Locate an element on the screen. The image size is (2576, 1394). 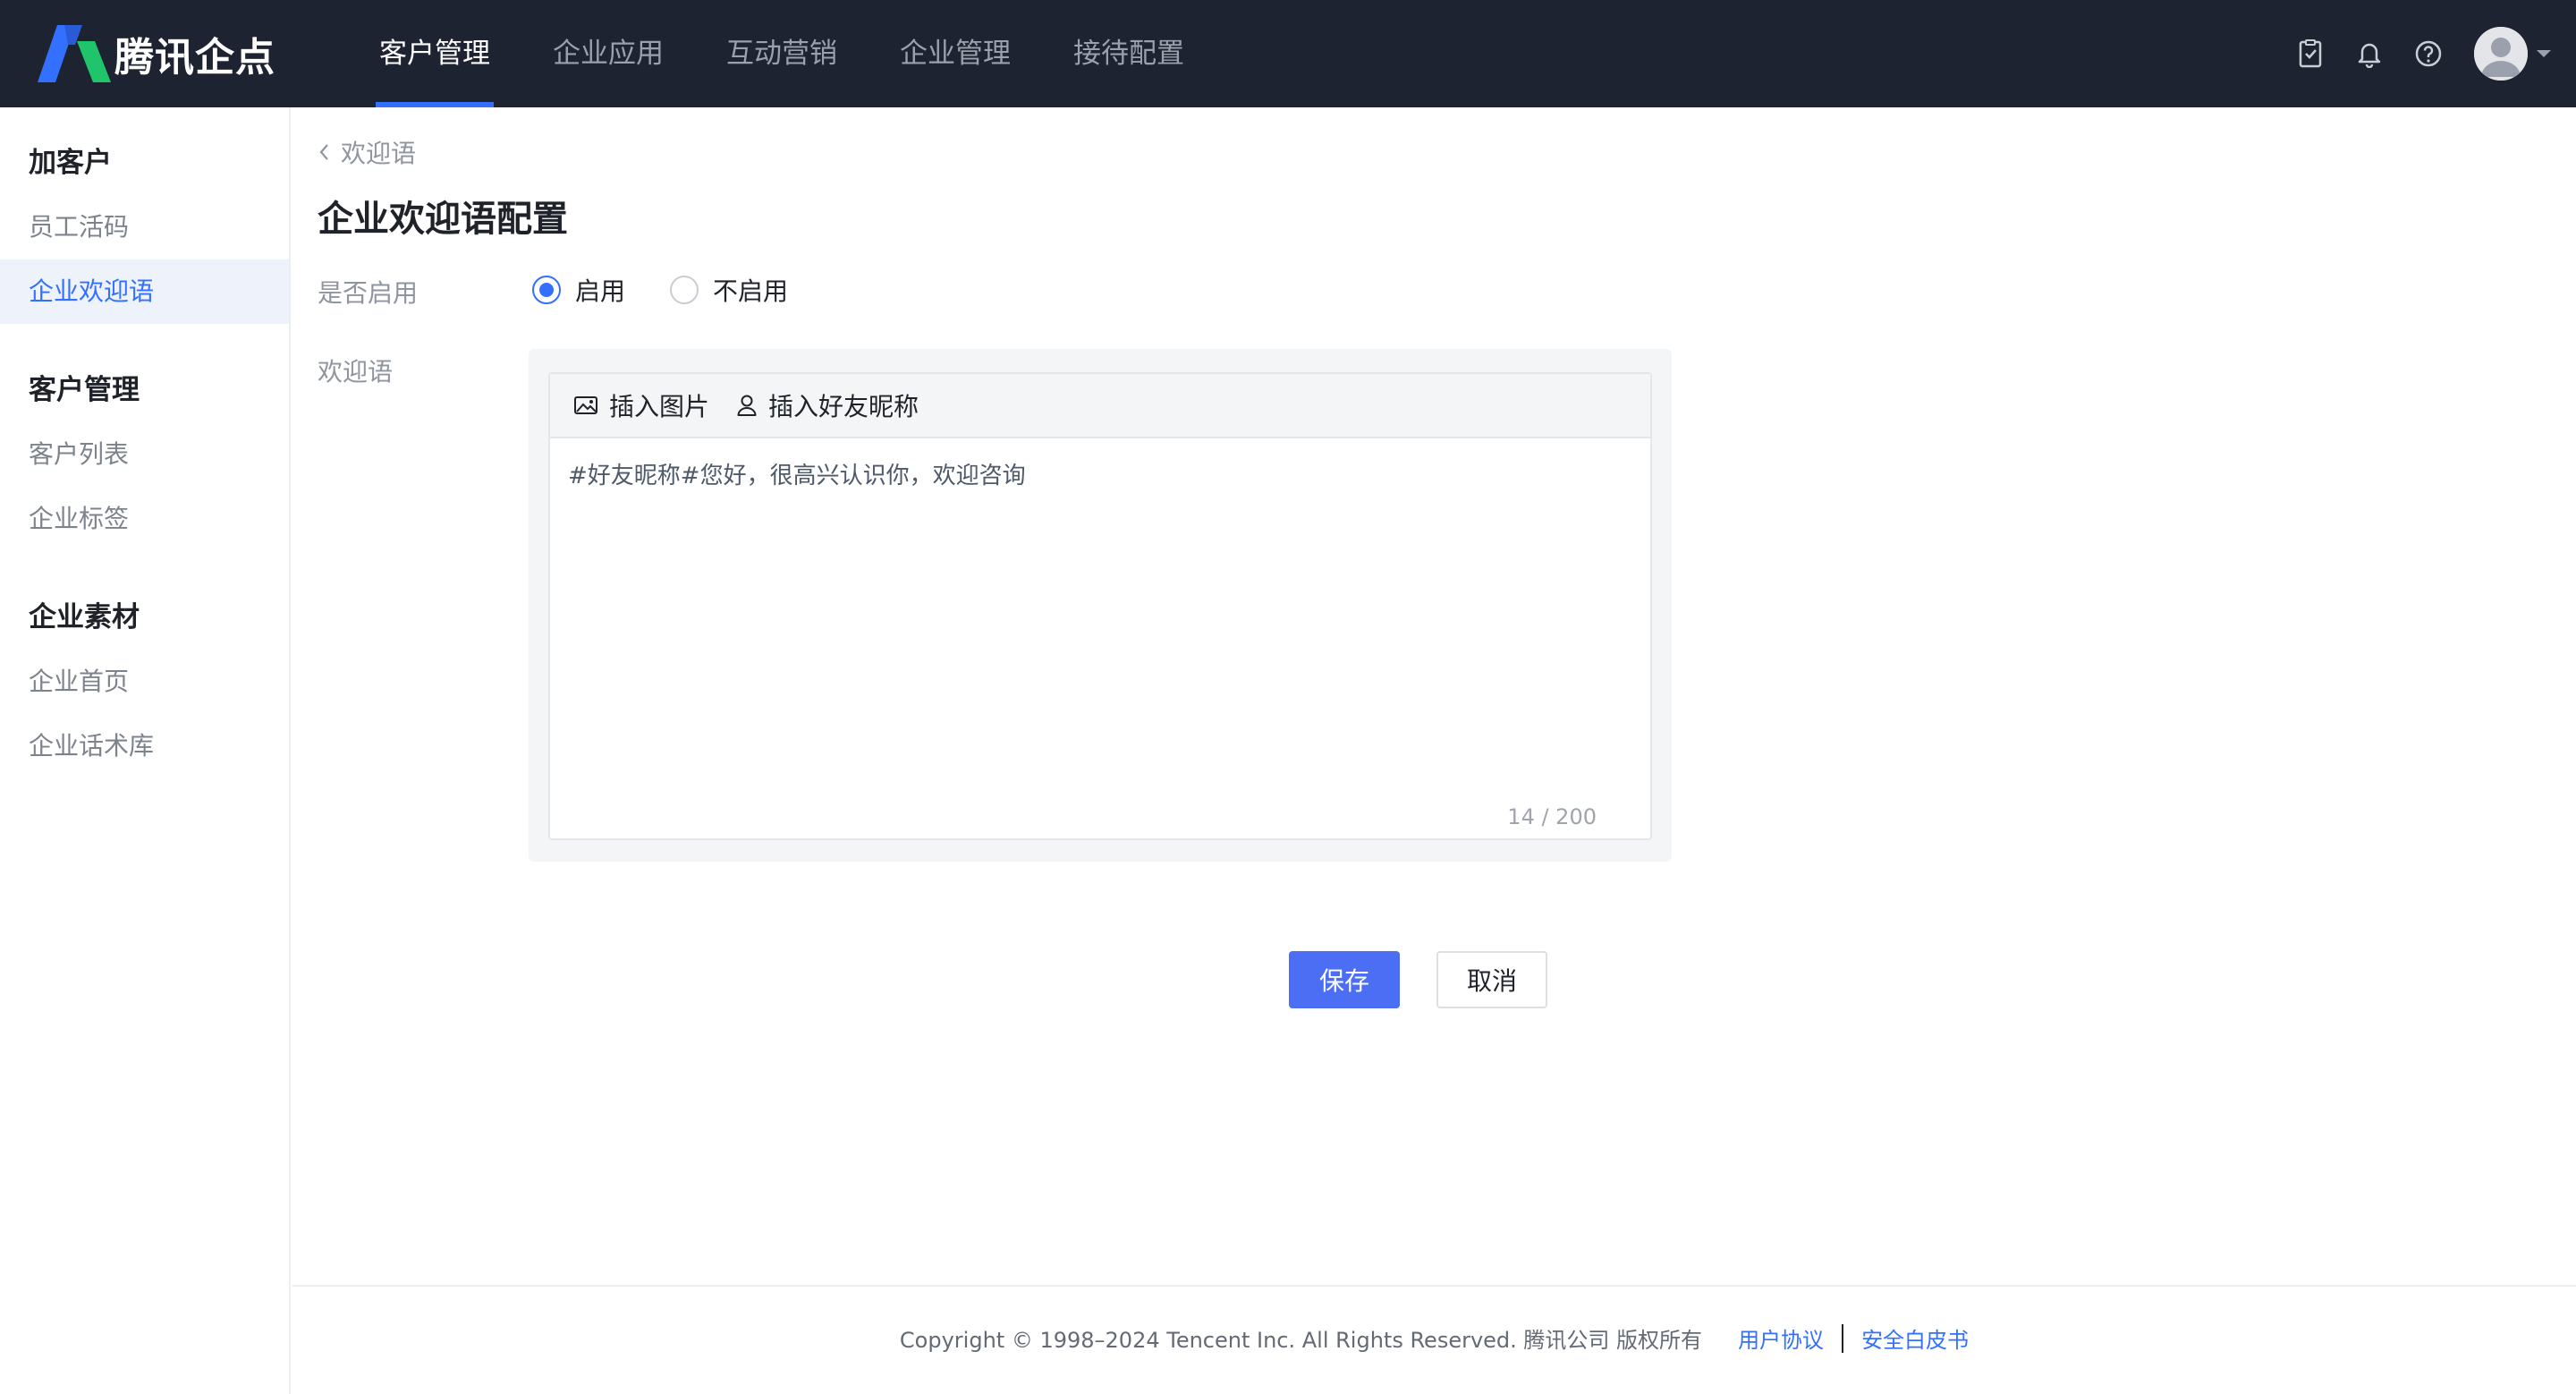
sidebar-item-enterprise-tags: 企业标签 is located at coordinates (144, 519).